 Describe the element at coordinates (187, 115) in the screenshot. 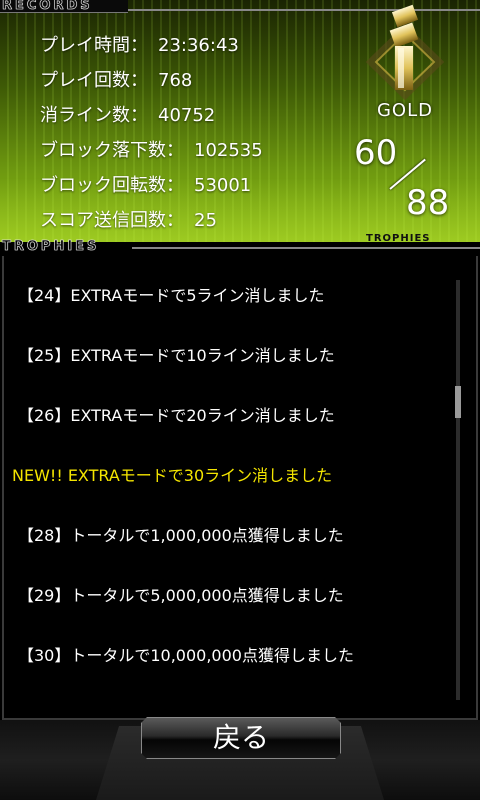

I see `stat-value: 40752` at that location.